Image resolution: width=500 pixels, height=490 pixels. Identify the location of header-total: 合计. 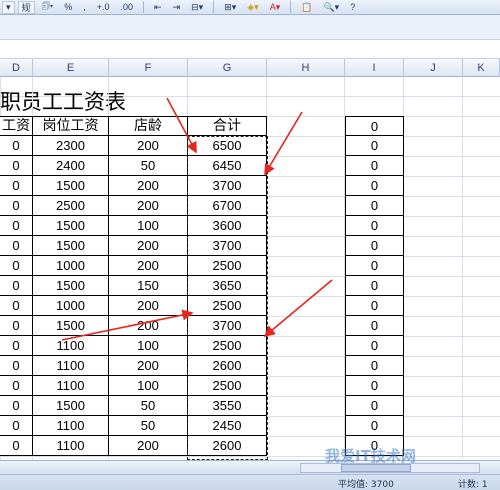
(227, 126).